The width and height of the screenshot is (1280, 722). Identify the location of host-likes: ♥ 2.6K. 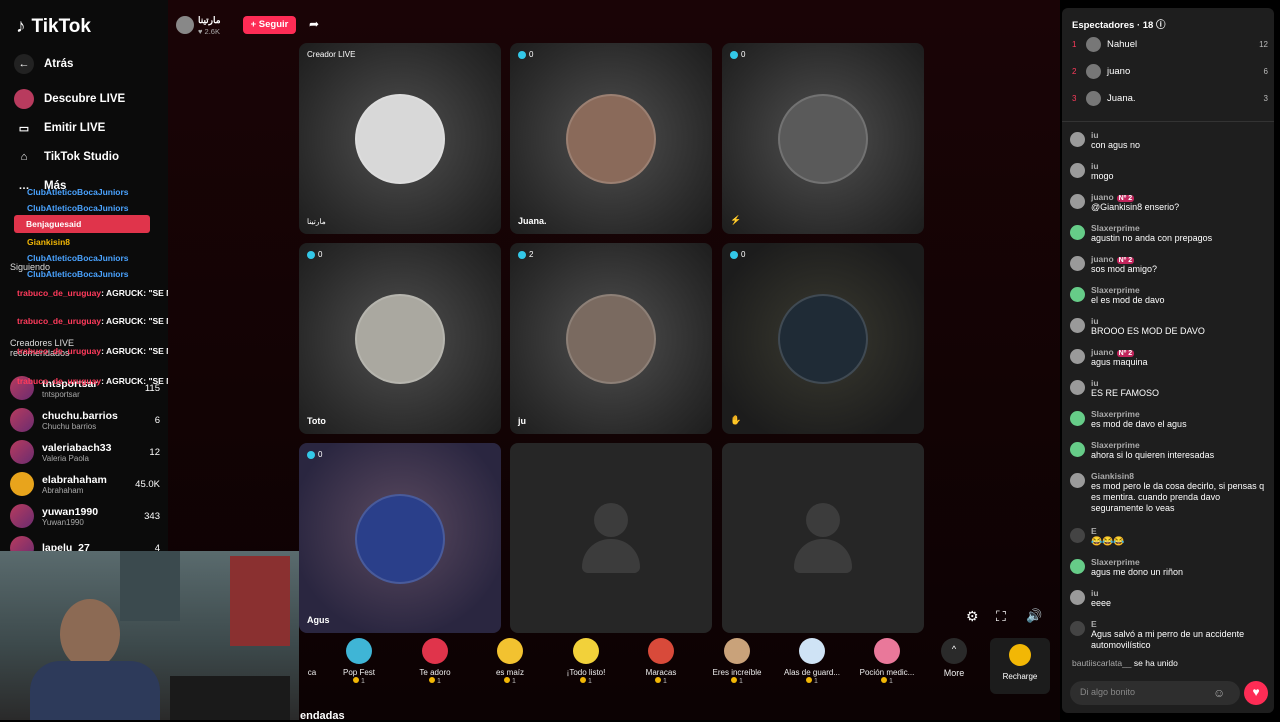
(209, 31).